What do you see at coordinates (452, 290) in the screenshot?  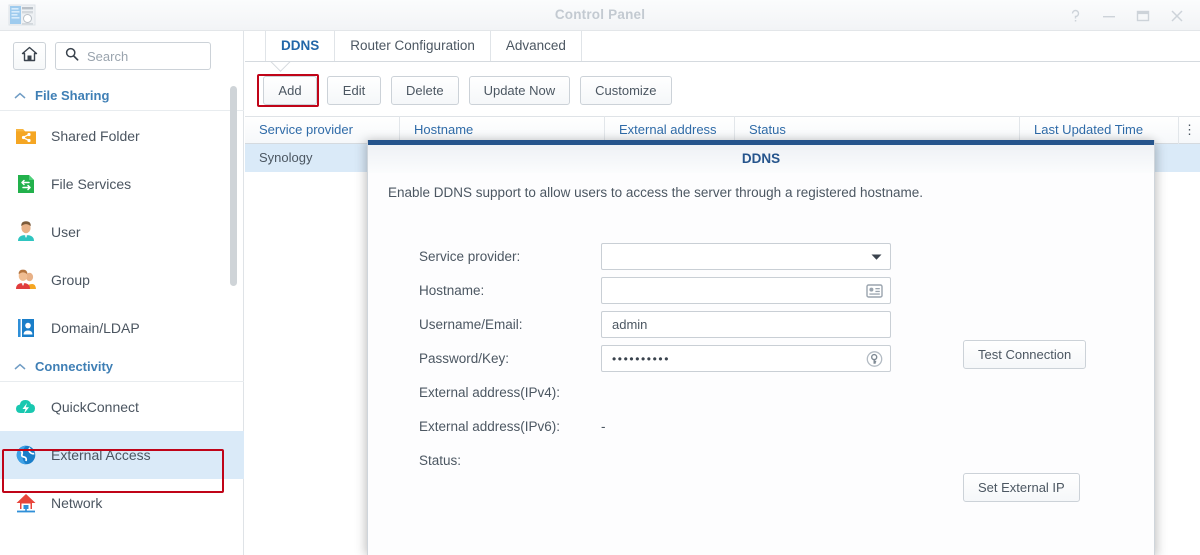 I see `hostname-label: Hostname:` at bounding box center [452, 290].